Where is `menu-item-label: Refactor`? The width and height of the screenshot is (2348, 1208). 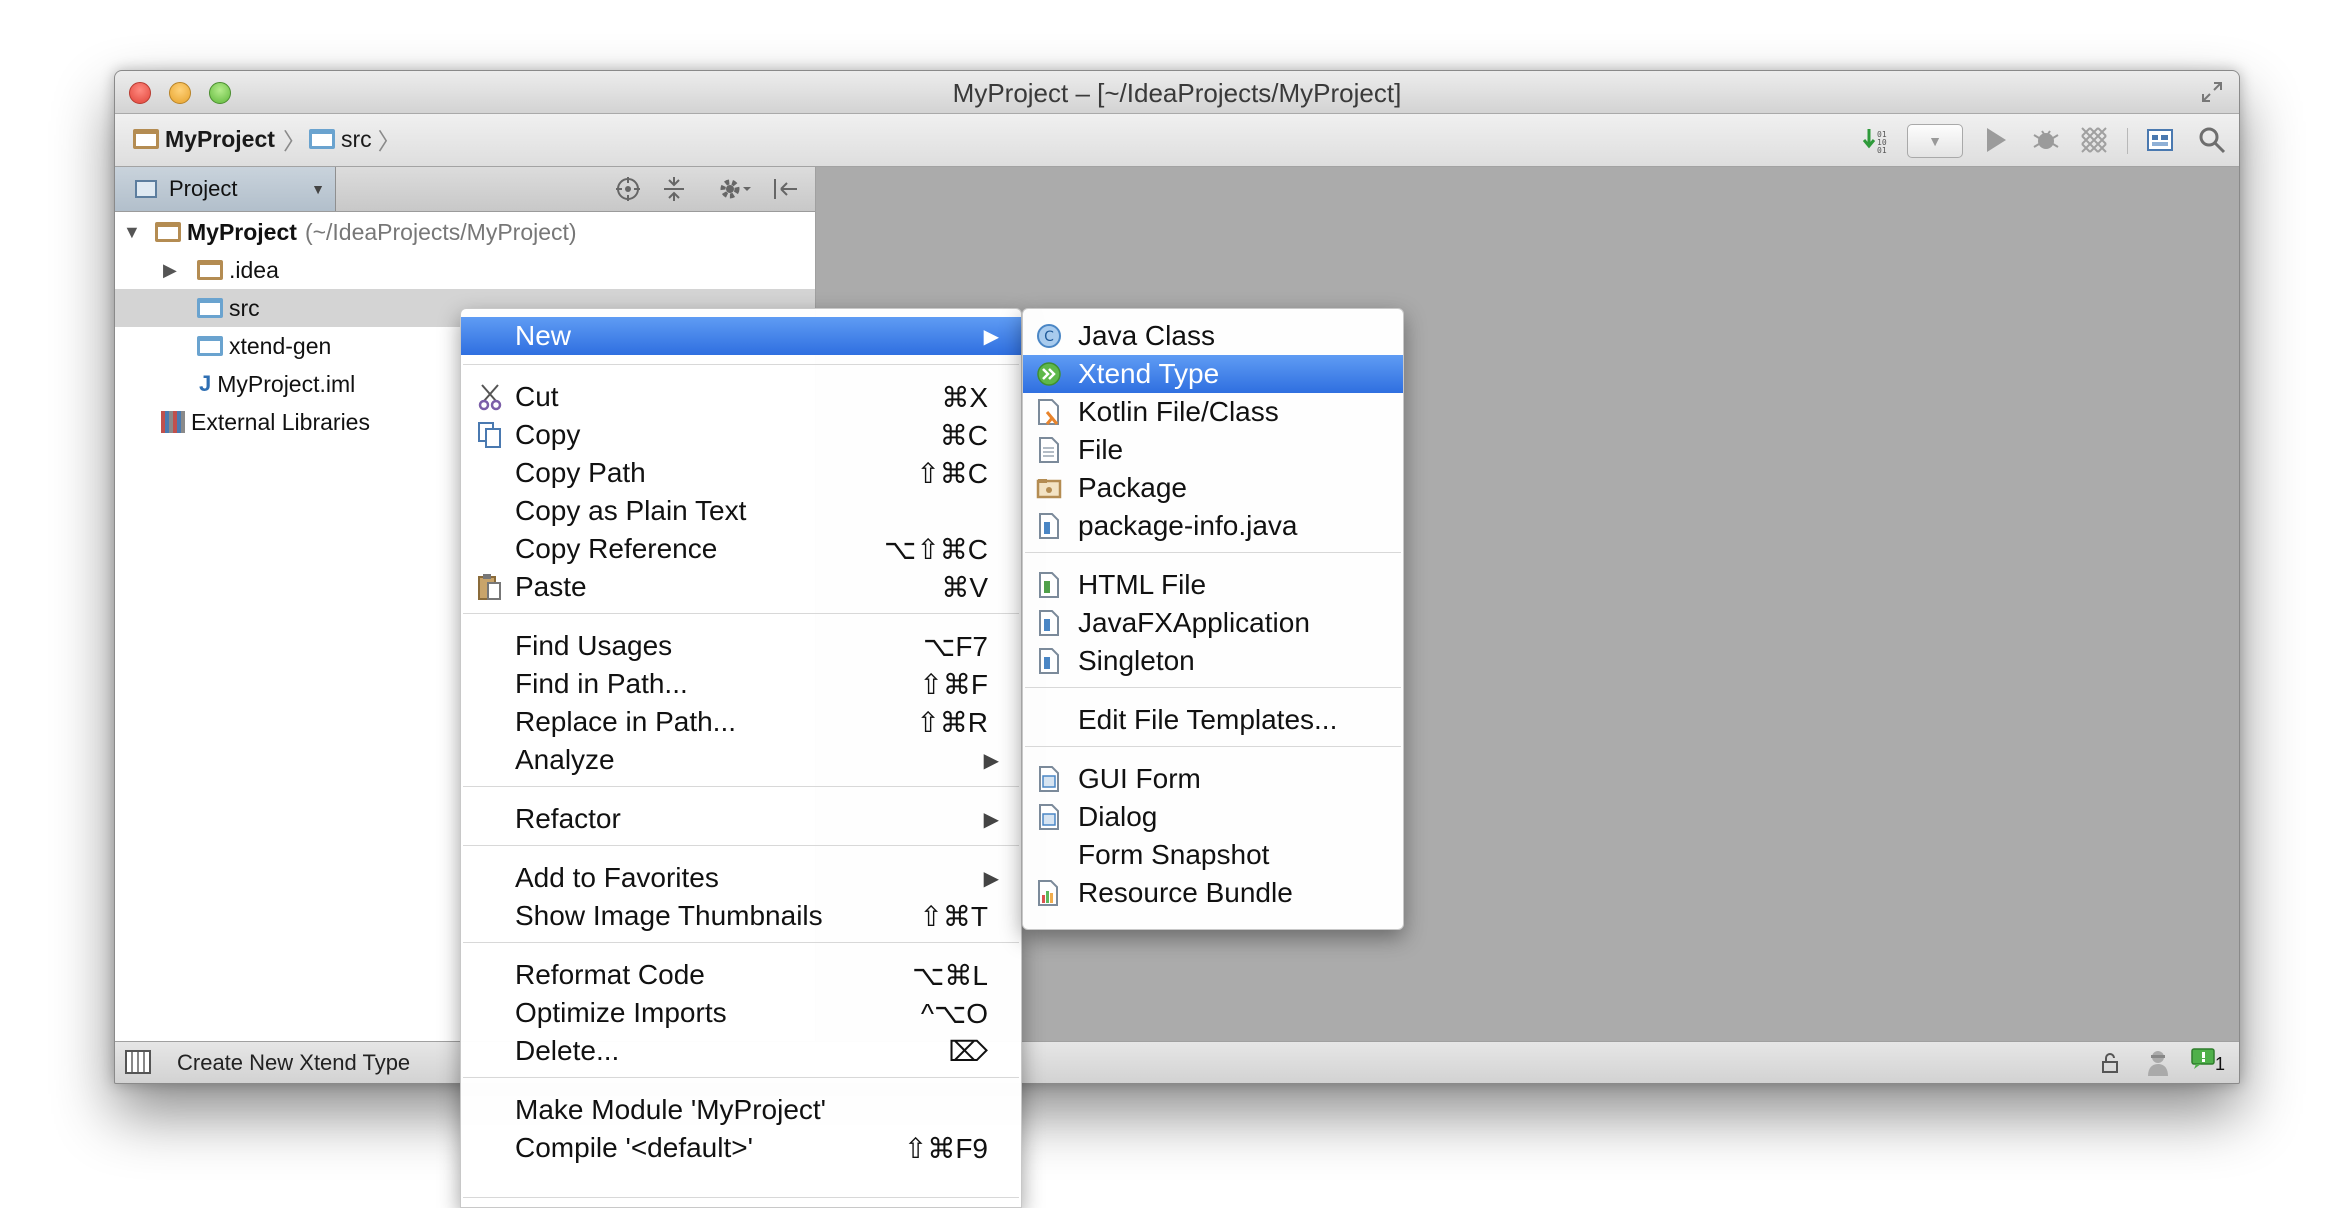 menu-item-label: Refactor is located at coordinates (568, 818).